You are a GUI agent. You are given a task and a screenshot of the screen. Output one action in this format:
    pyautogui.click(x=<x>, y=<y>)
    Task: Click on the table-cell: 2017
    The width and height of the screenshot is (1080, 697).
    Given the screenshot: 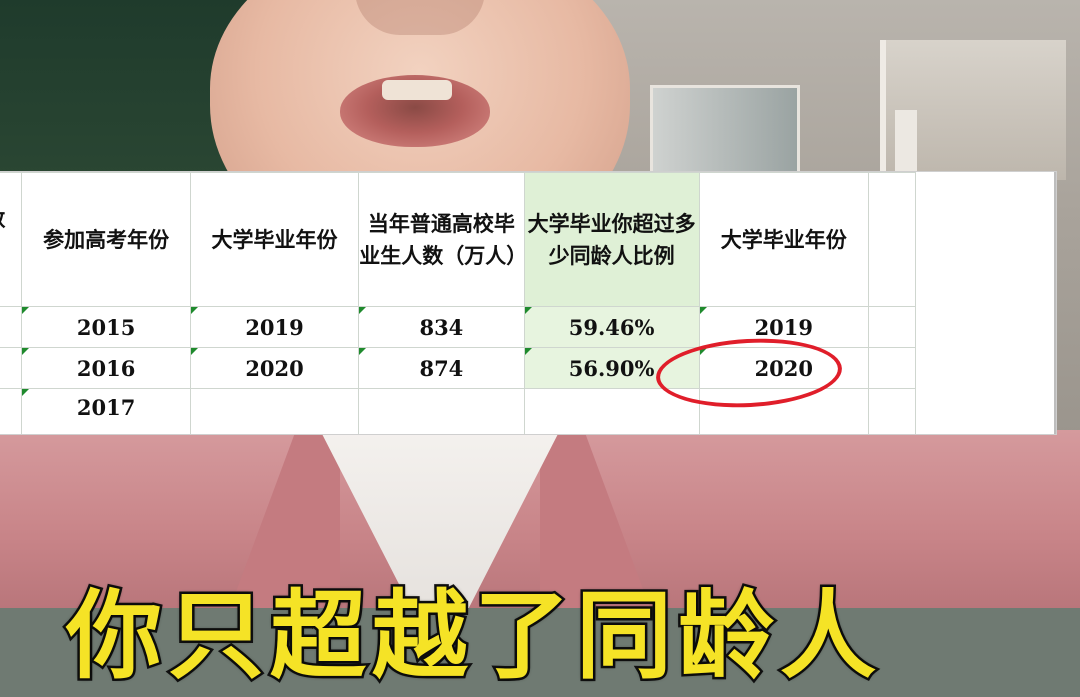 What is the action you would take?
    pyautogui.click(x=106, y=411)
    